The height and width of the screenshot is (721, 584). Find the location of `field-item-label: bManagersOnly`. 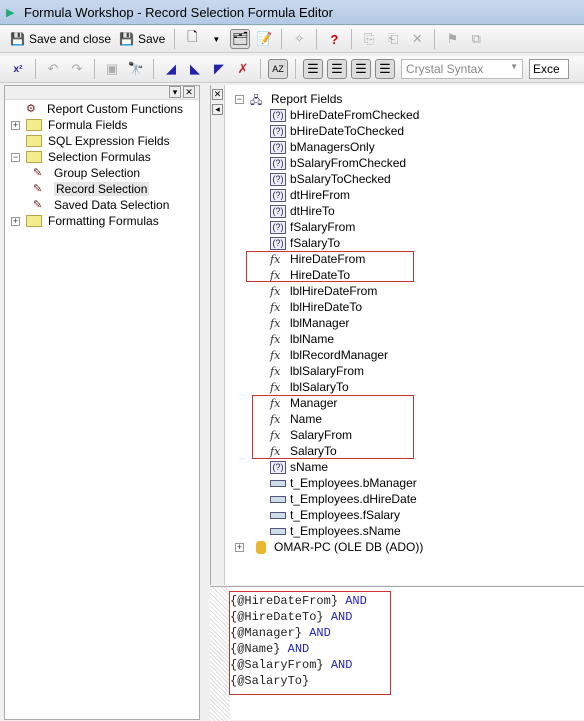

field-item-label: bManagersOnly is located at coordinates (332, 147).